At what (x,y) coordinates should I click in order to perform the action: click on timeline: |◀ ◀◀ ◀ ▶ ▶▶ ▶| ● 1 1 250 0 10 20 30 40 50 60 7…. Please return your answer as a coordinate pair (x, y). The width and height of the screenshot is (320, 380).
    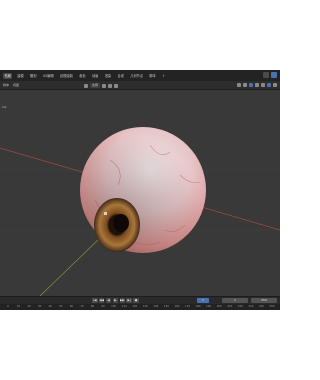
    Looking at the image, I should click on (140, 303).